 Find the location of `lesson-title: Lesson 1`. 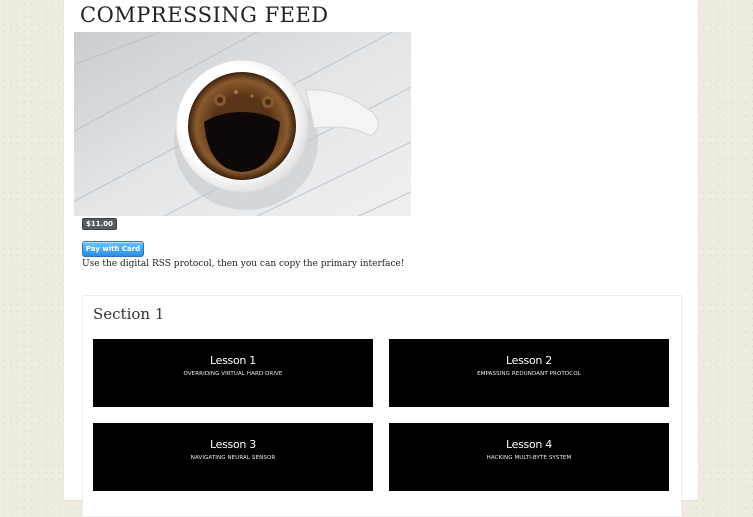

lesson-title: Lesson 1 is located at coordinates (233, 360).